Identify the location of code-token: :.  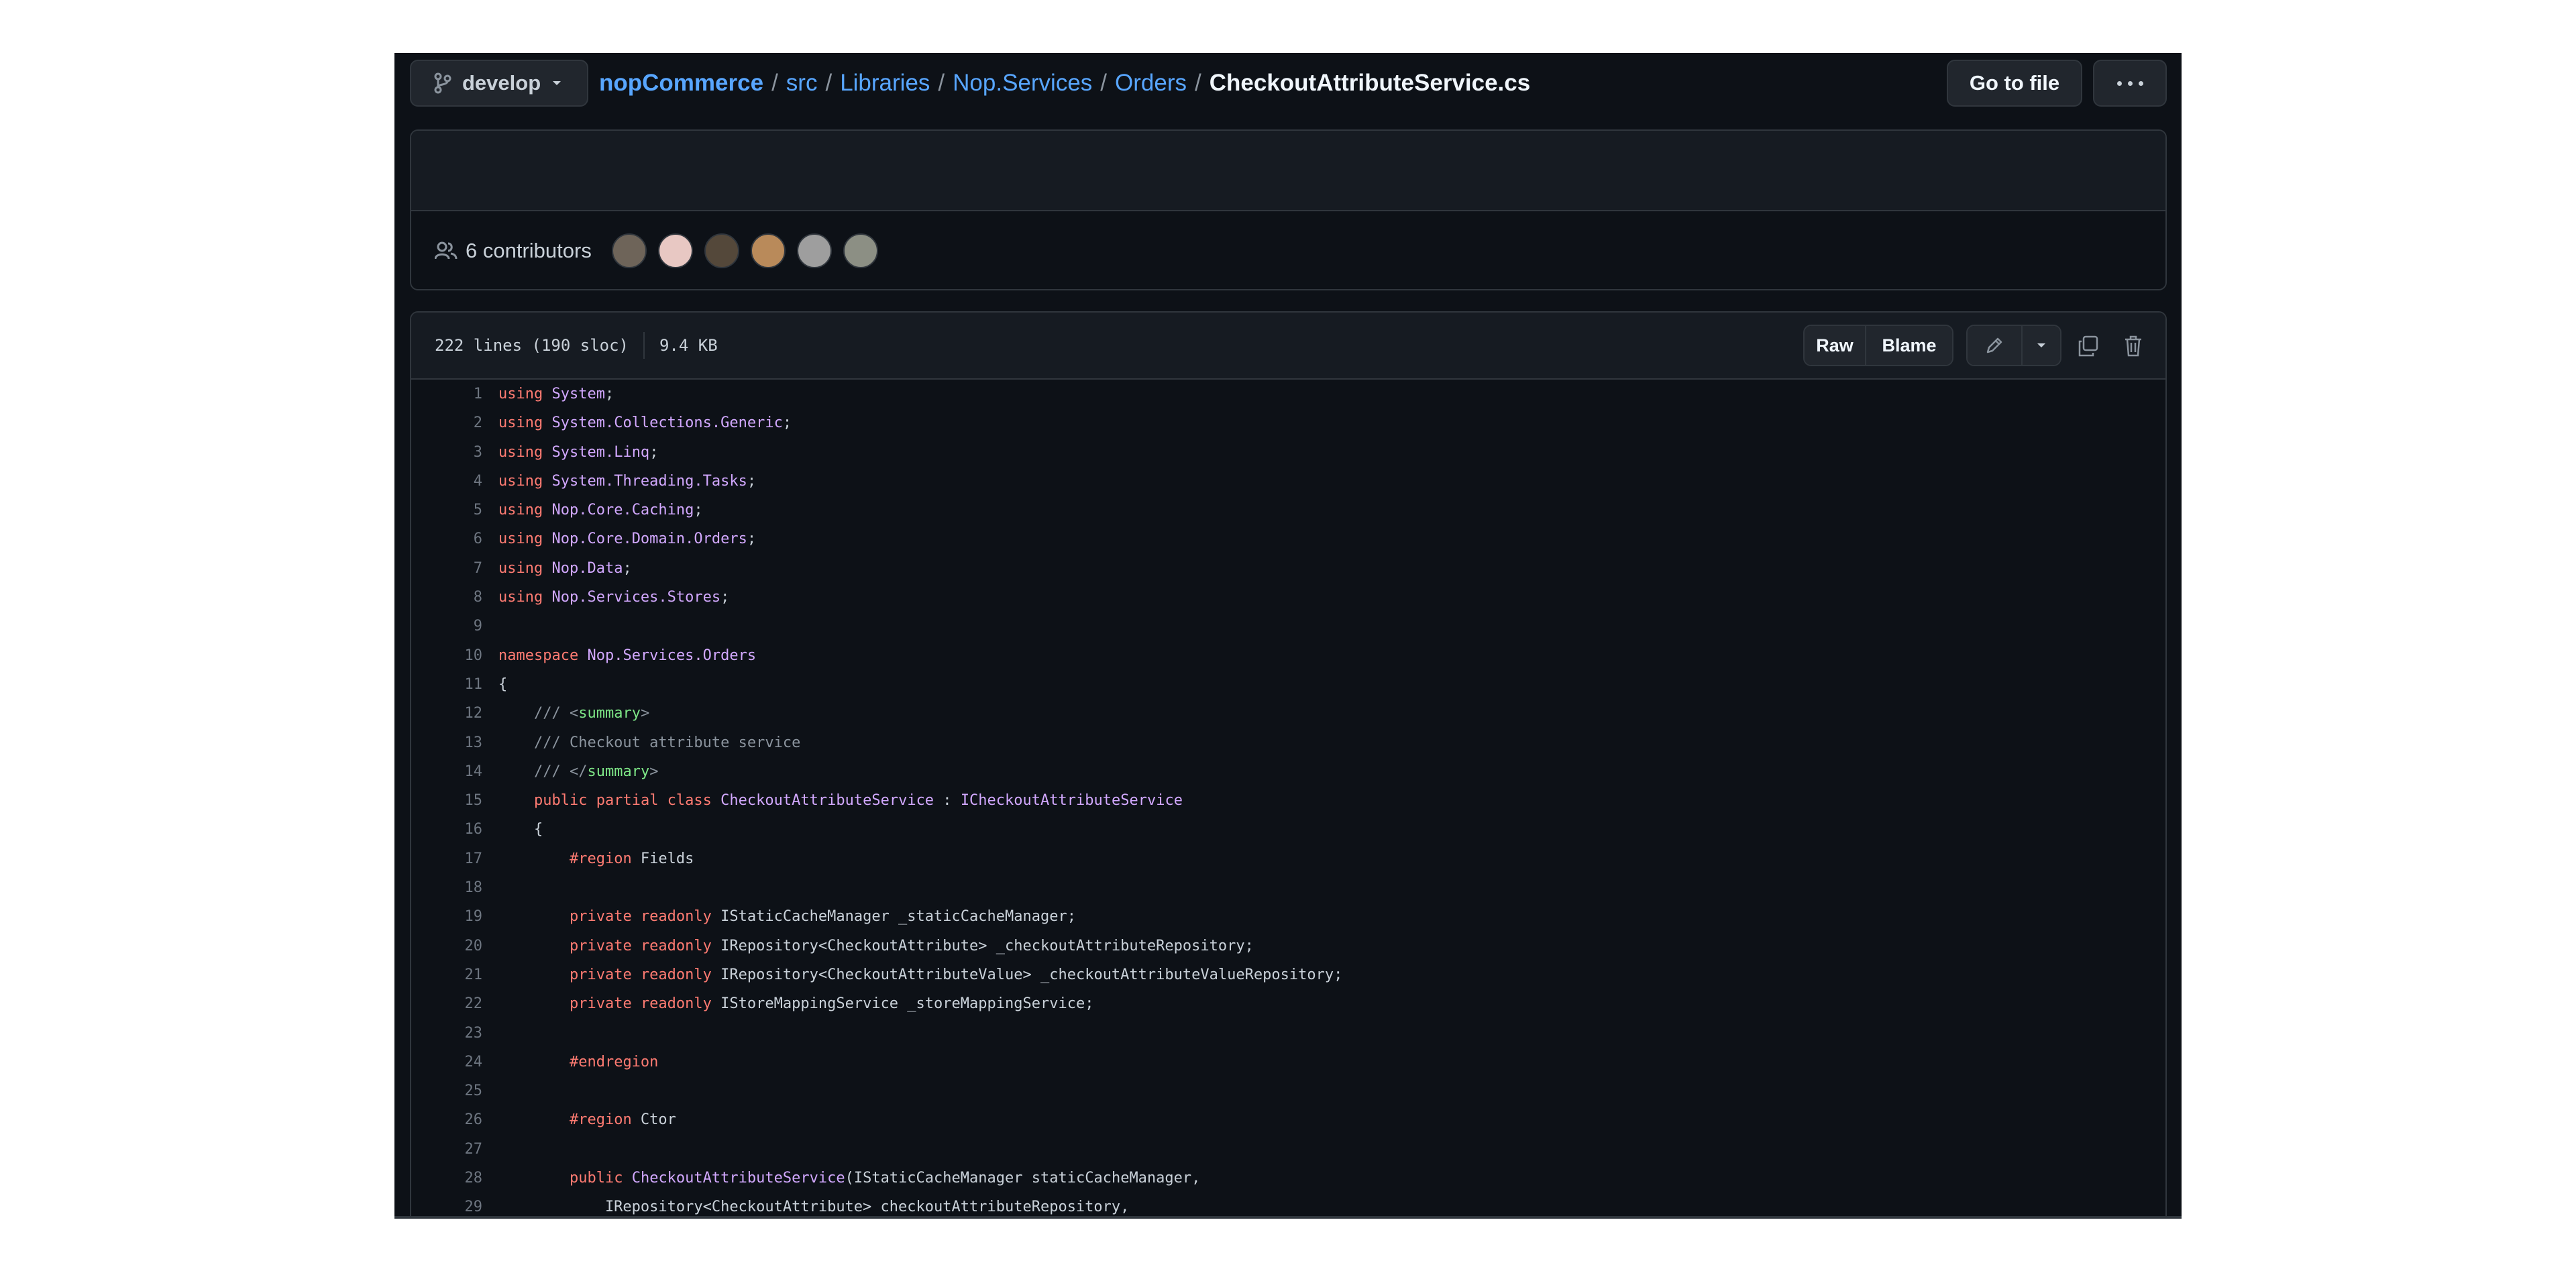
(947, 801).